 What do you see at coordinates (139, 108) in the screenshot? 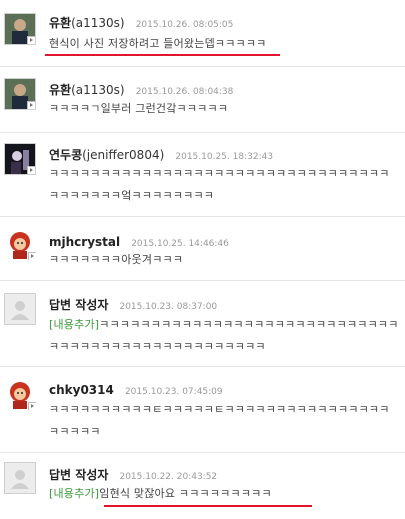
I see `comment-text: ㅋㅋㅋㅋㄱ일부러 그런건갘ㅋㅋㅋㅋㅋ` at bounding box center [139, 108].